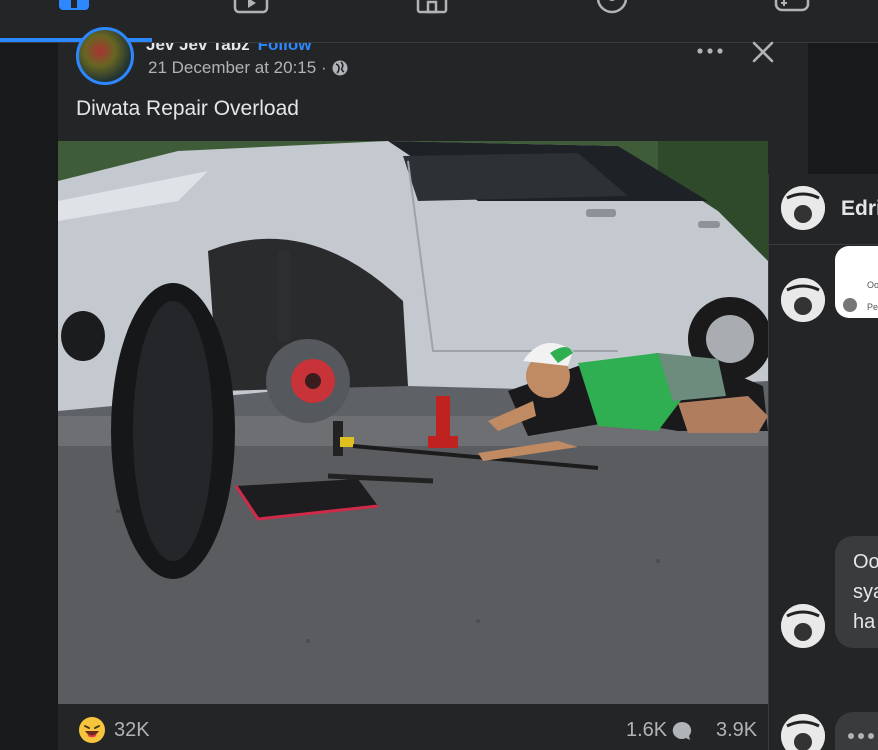 Image resolution: width=878 pixels, height=750 pixels. What do you see at coordinates (105, 56) in the screenshot?
I see `author-avatar` at bounding box center [105, 56].